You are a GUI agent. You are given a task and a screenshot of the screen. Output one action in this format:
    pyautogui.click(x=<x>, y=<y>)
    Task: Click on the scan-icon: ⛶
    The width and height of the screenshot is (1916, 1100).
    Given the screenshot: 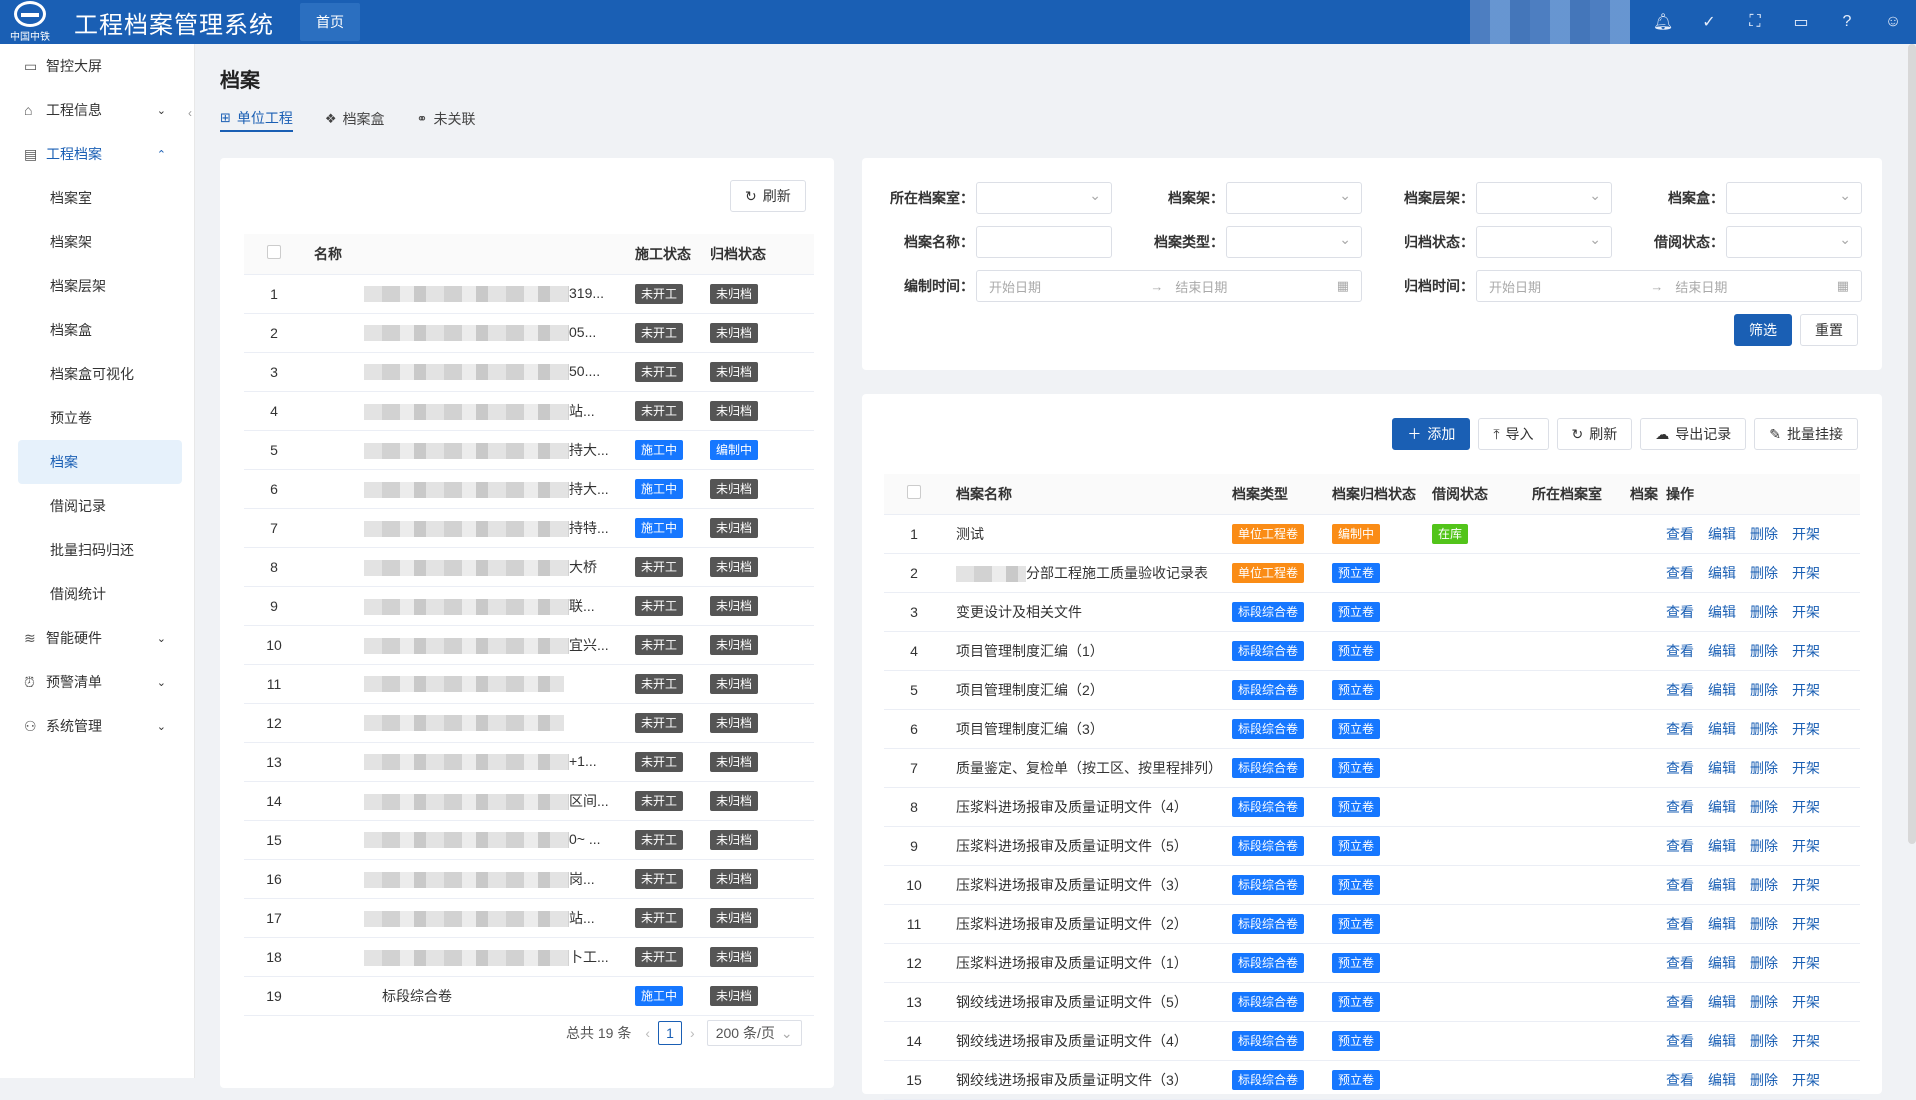 What is the action you would take?
    pyautogui.click(x=1755, y=22)
    